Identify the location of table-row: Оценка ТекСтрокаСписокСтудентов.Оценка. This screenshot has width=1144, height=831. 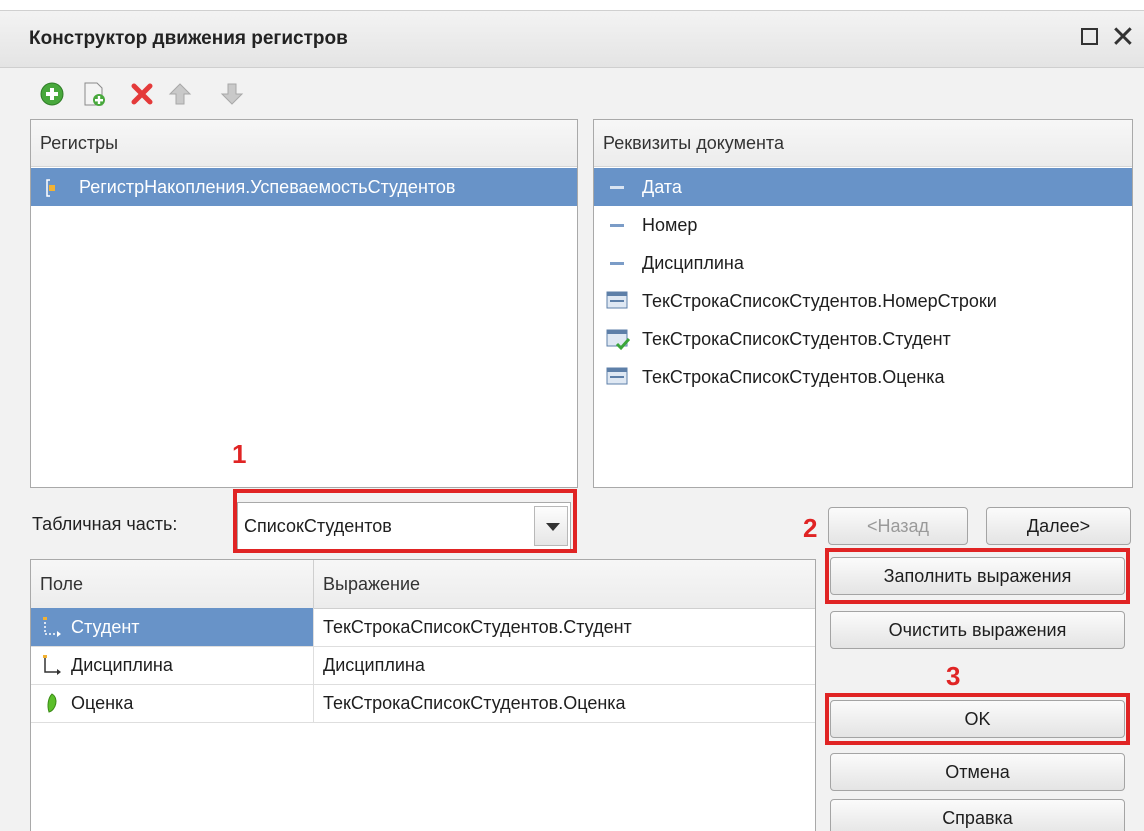
(423, 703).